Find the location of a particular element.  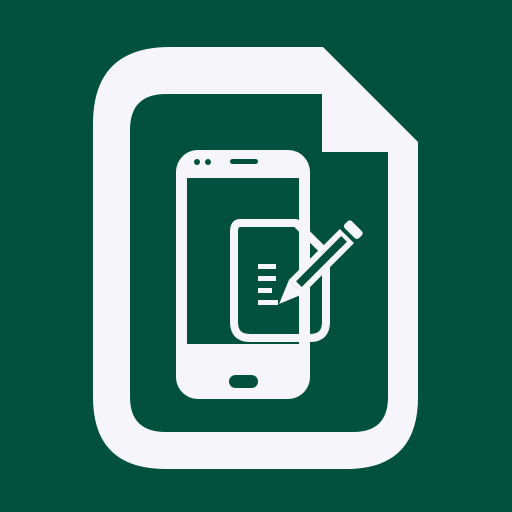

sensor-dot is located at coordinates (208, 162).